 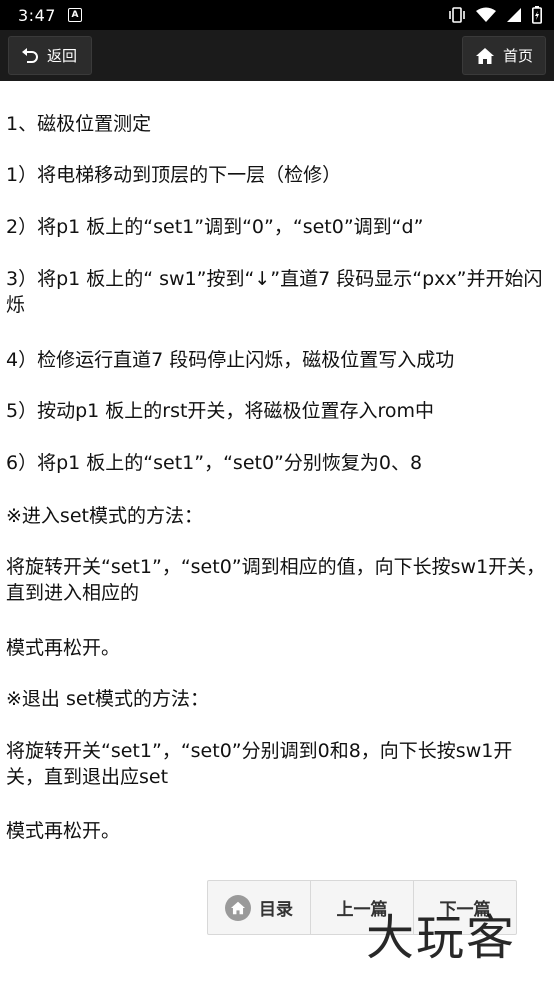 I want to click on home-icon, so click(x=485, y=55).